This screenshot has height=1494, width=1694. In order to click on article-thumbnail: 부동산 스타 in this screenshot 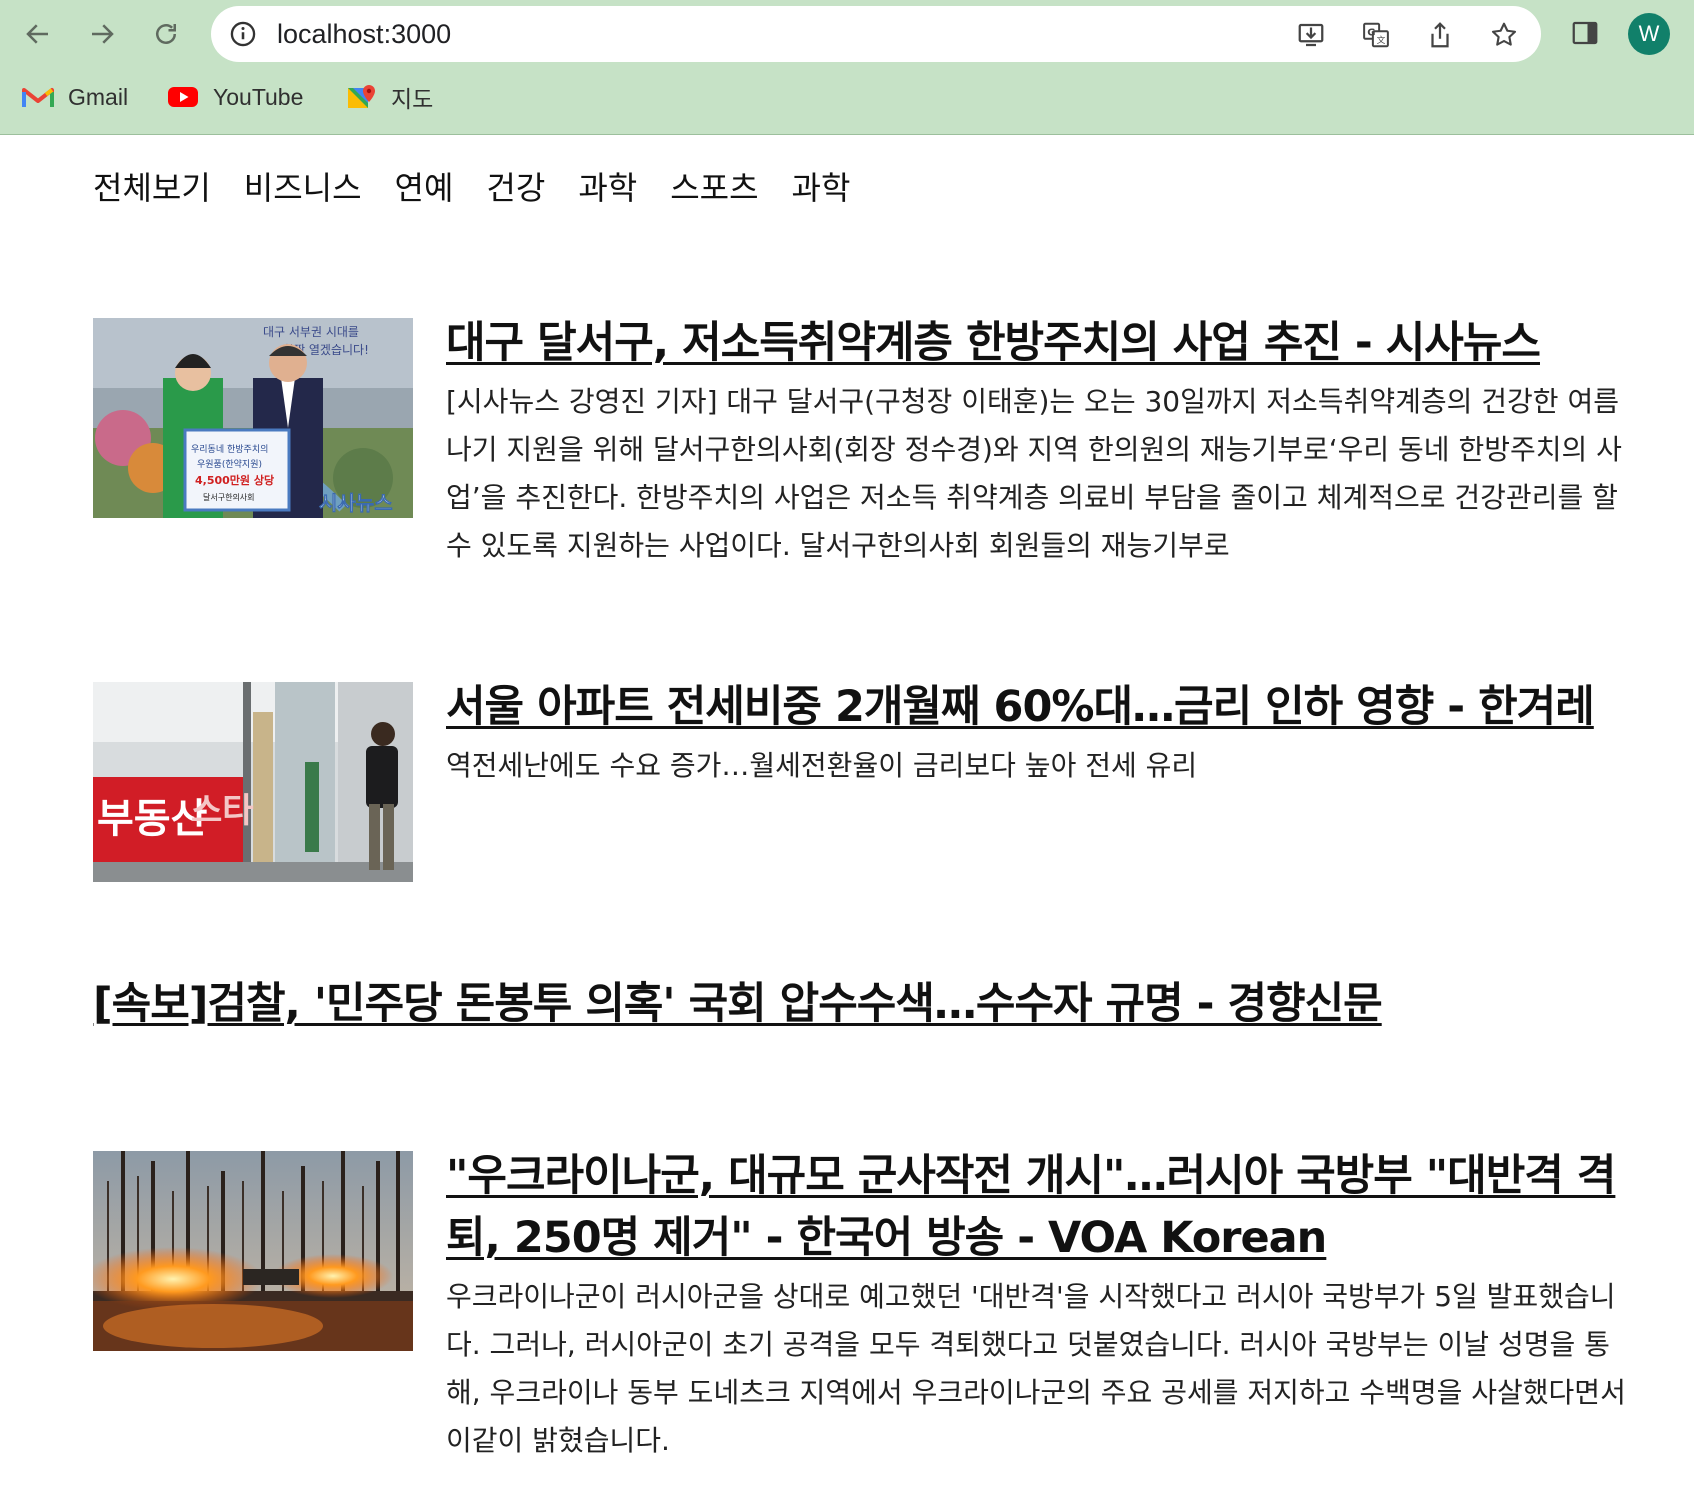, I will do `click(253, 782)`.